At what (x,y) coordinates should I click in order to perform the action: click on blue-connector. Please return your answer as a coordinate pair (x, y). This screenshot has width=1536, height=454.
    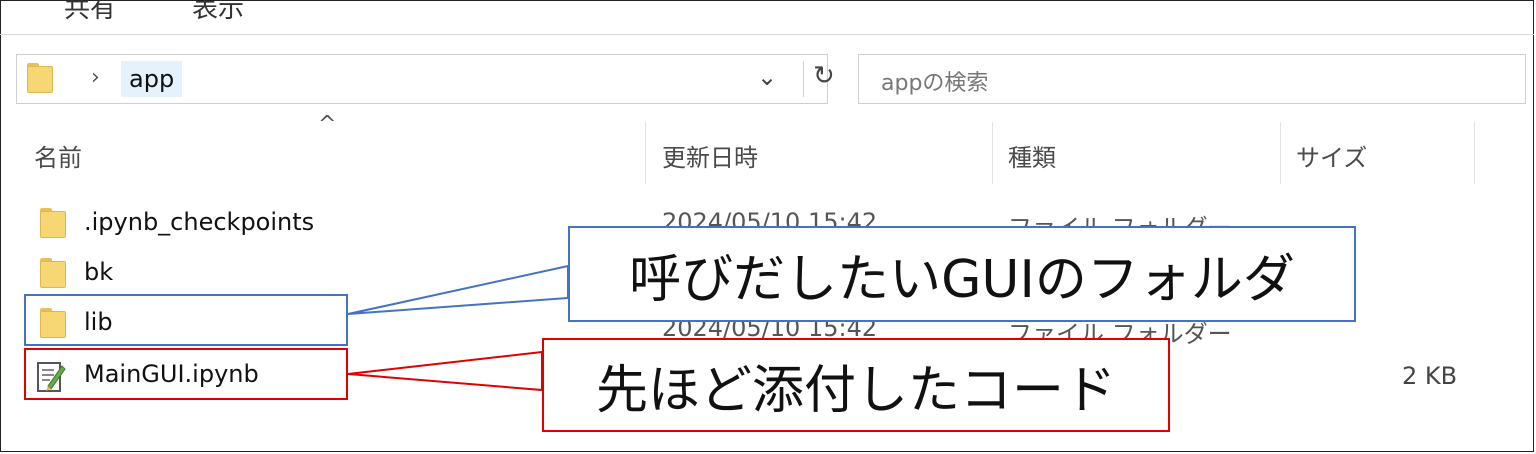
    Looking at the image, I should click on (458, 289).